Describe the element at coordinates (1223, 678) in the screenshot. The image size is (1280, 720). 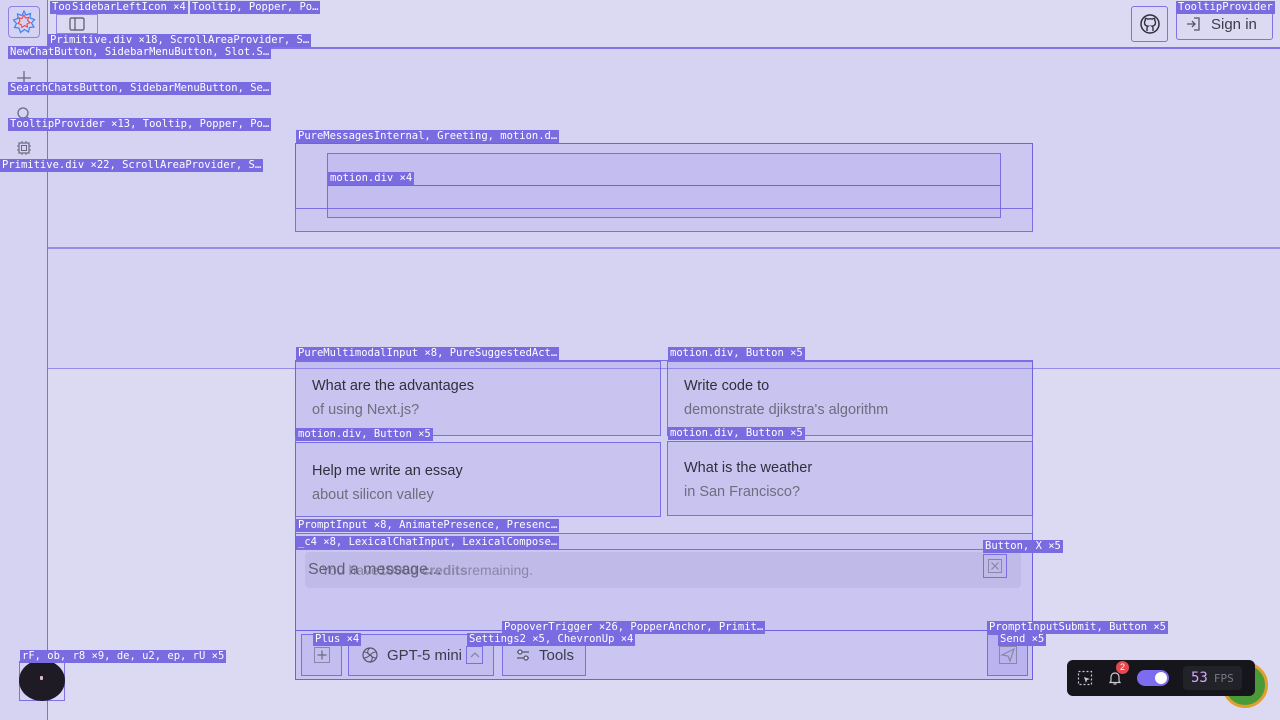
I see `fps-label: FPS` at that location.